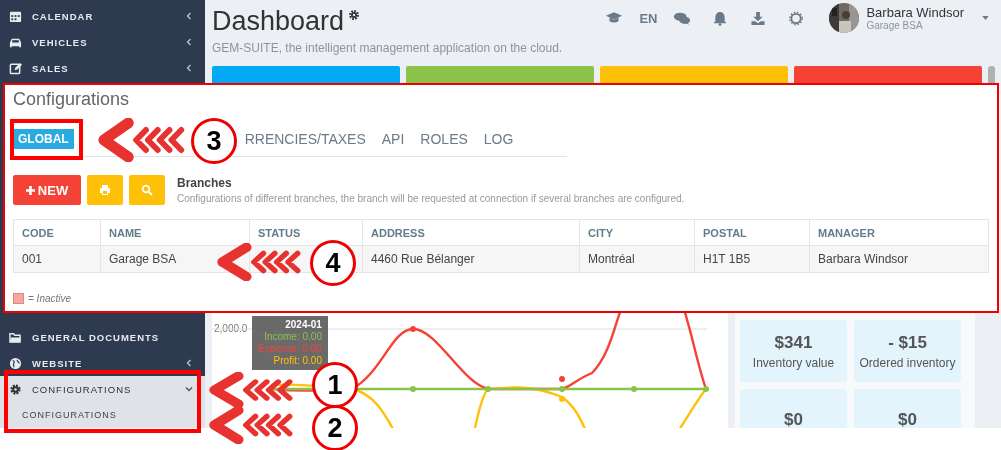  Describe the element at coordinates (793, 362) in the screenshot. I see `stat-label: Inventory value` at that location.